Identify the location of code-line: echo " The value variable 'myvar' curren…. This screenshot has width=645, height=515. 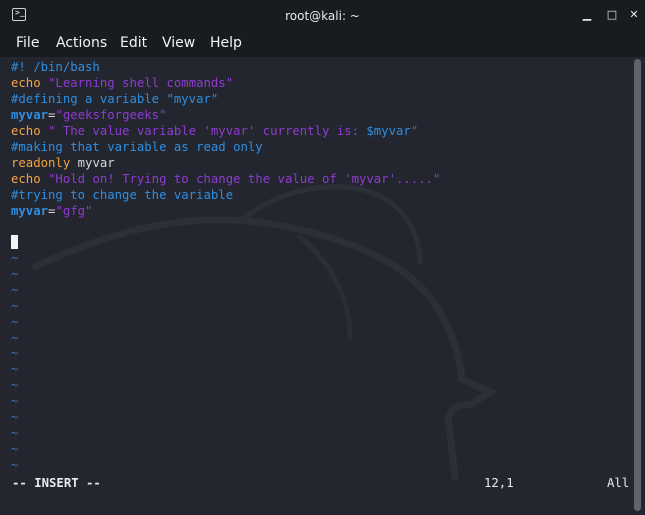
(225, 131).